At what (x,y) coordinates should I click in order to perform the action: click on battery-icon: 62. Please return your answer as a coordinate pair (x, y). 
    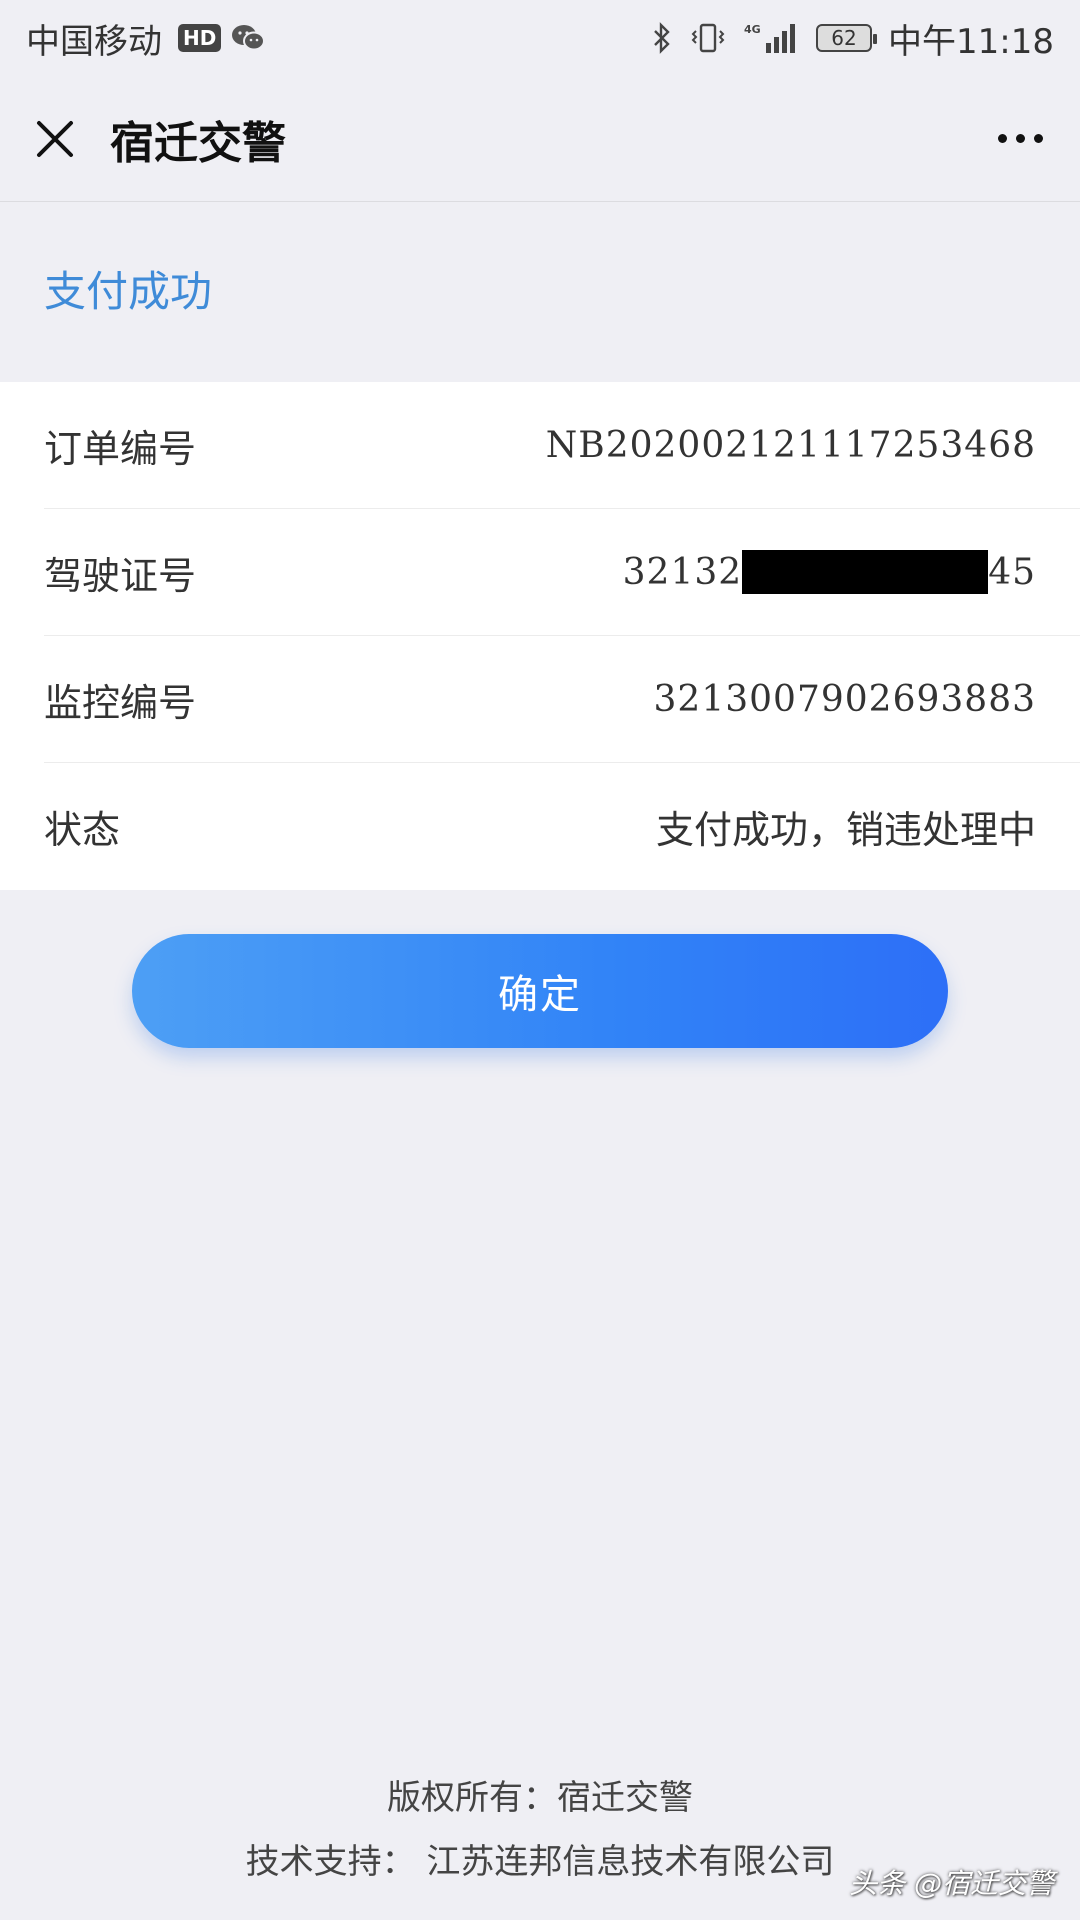
    Looking at the image, I should click on (847, 38).